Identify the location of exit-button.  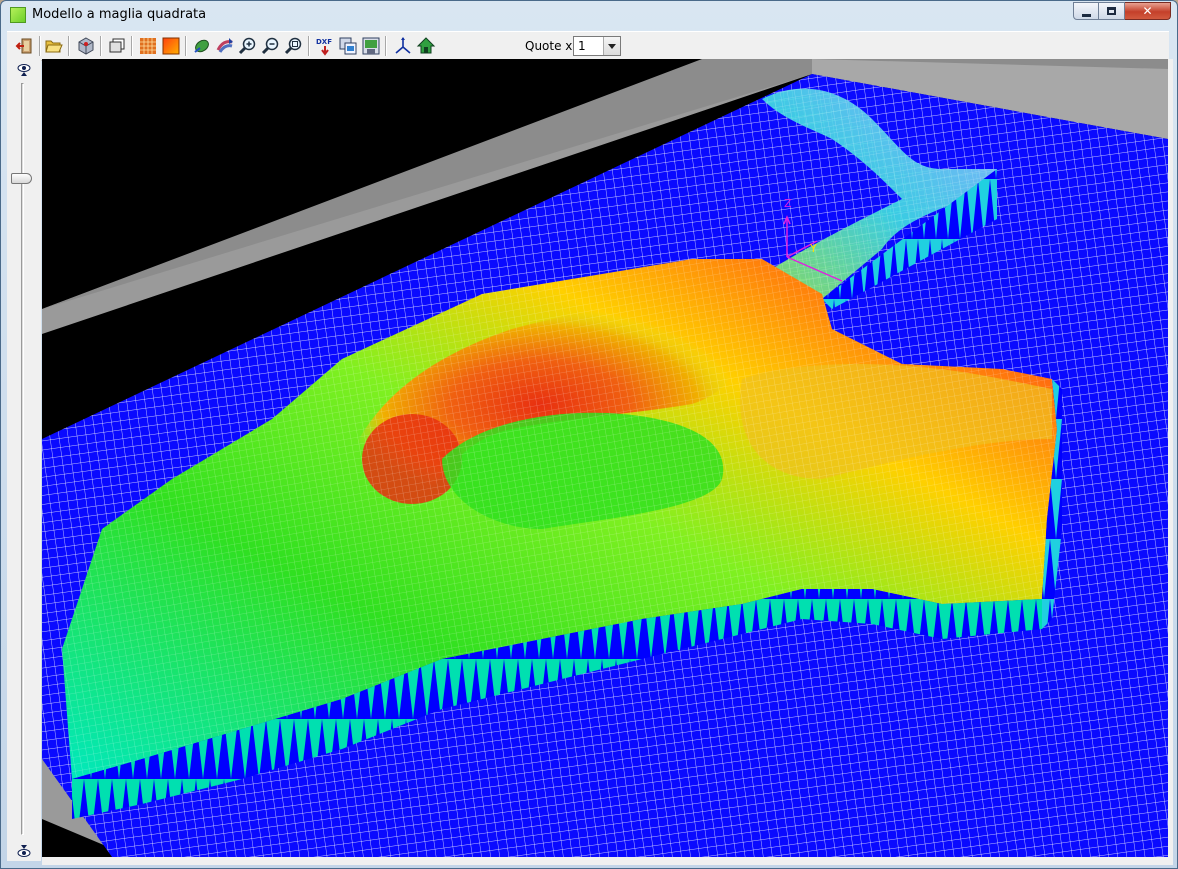
(25, 46).